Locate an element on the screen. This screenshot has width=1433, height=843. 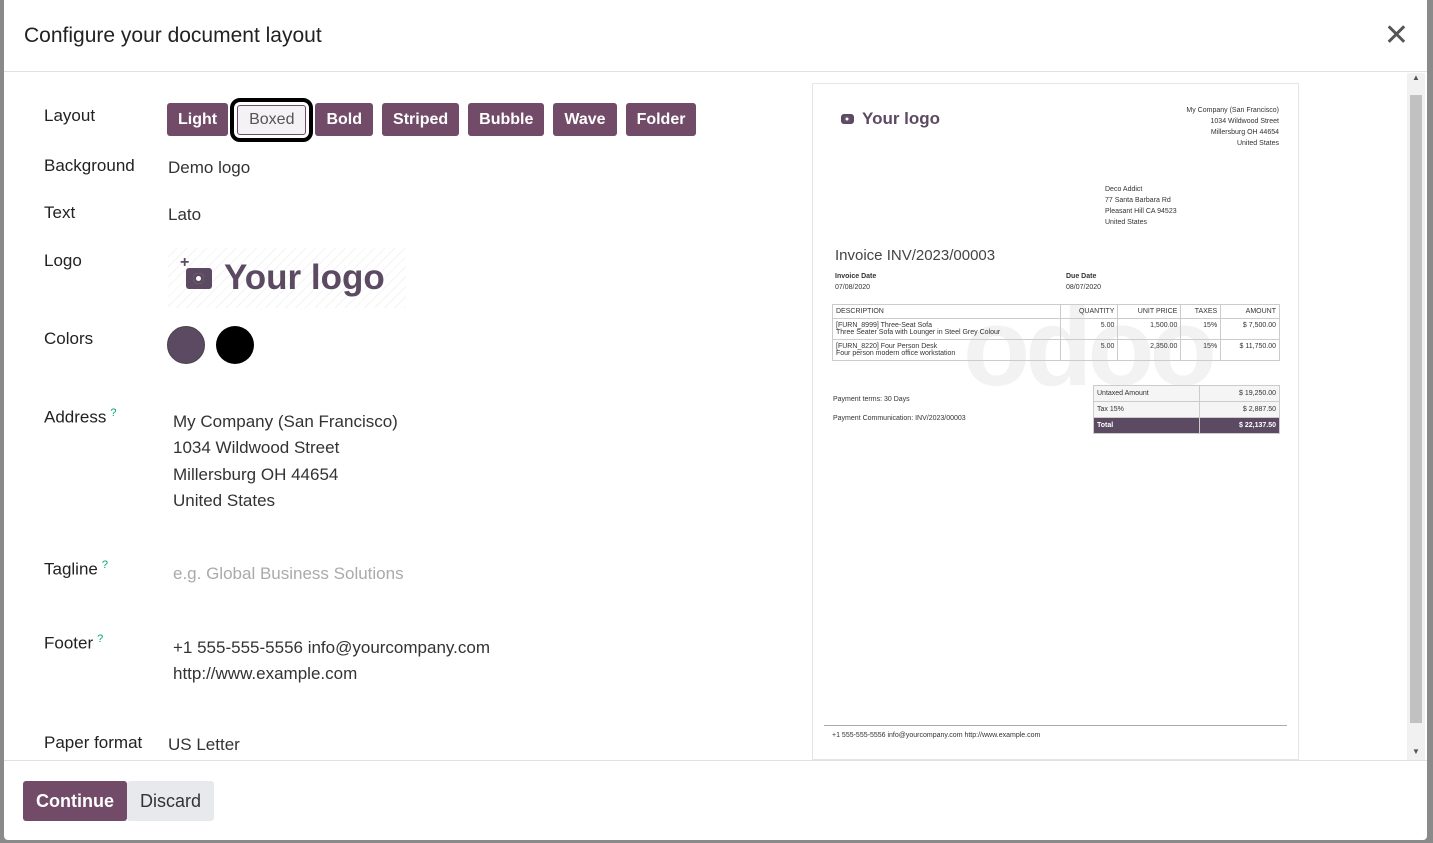
table-header: DESCRIPTION QUANTITY UNIT PRICE TAXES AMOUNT is located at coordinates (1056, 311).